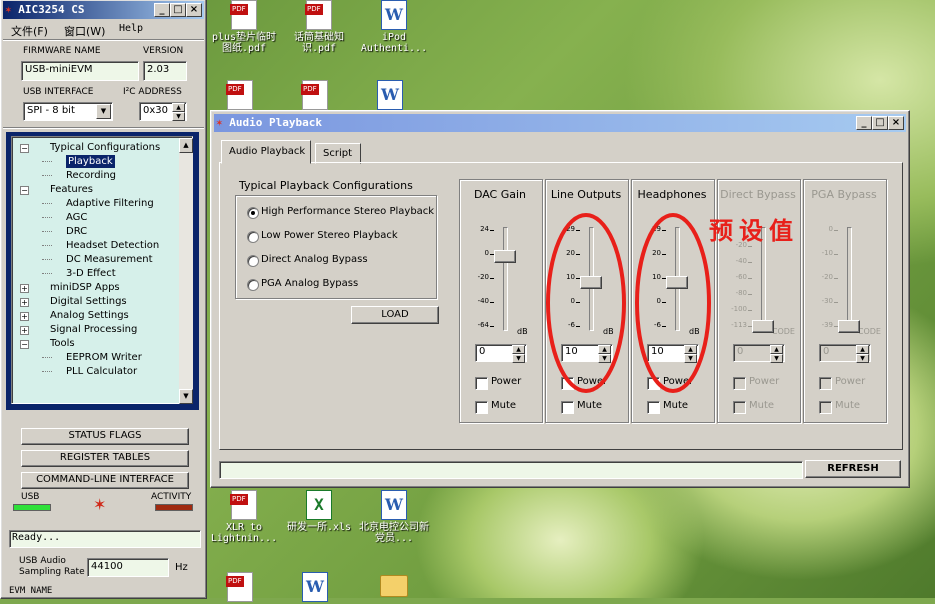  What do you see at coordinates (266, 152) in the screenshot?
I see `tab-audio-playback: Audio Playback` at bounding box center [266, 152].